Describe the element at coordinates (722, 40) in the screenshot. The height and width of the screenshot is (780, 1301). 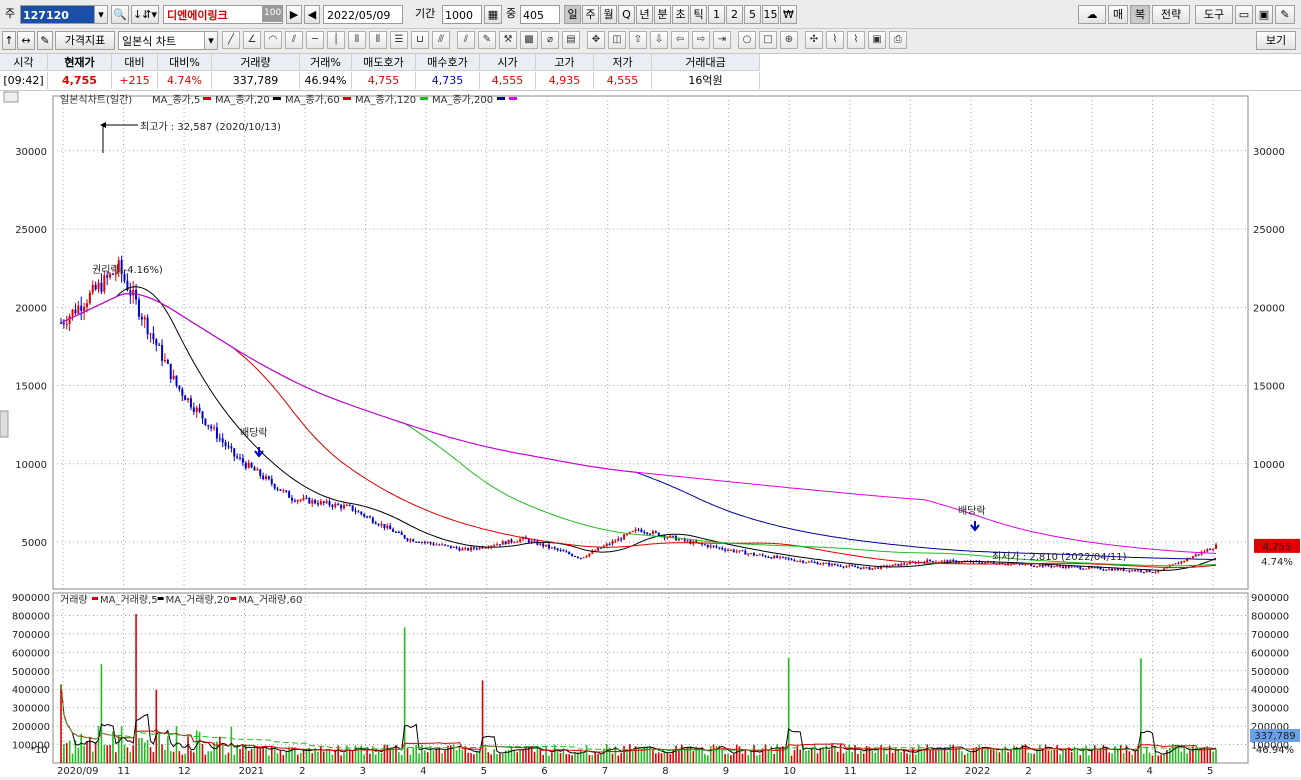
I see `shift-end-icon: ⇥` at that location.